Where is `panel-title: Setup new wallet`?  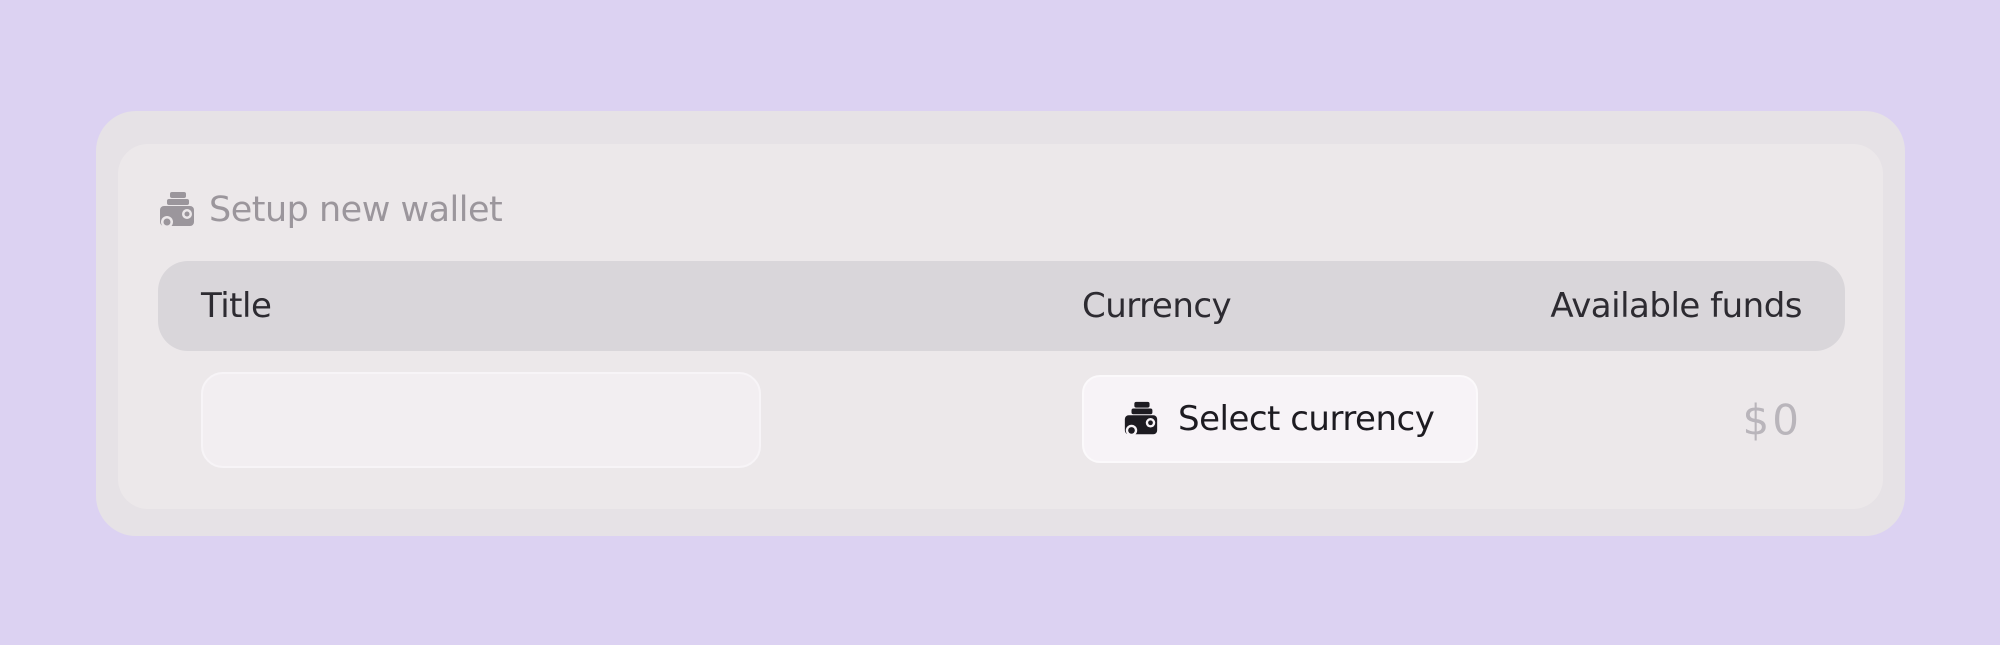
panel-title: Setup new wallet is located at coordinates (356, 210).